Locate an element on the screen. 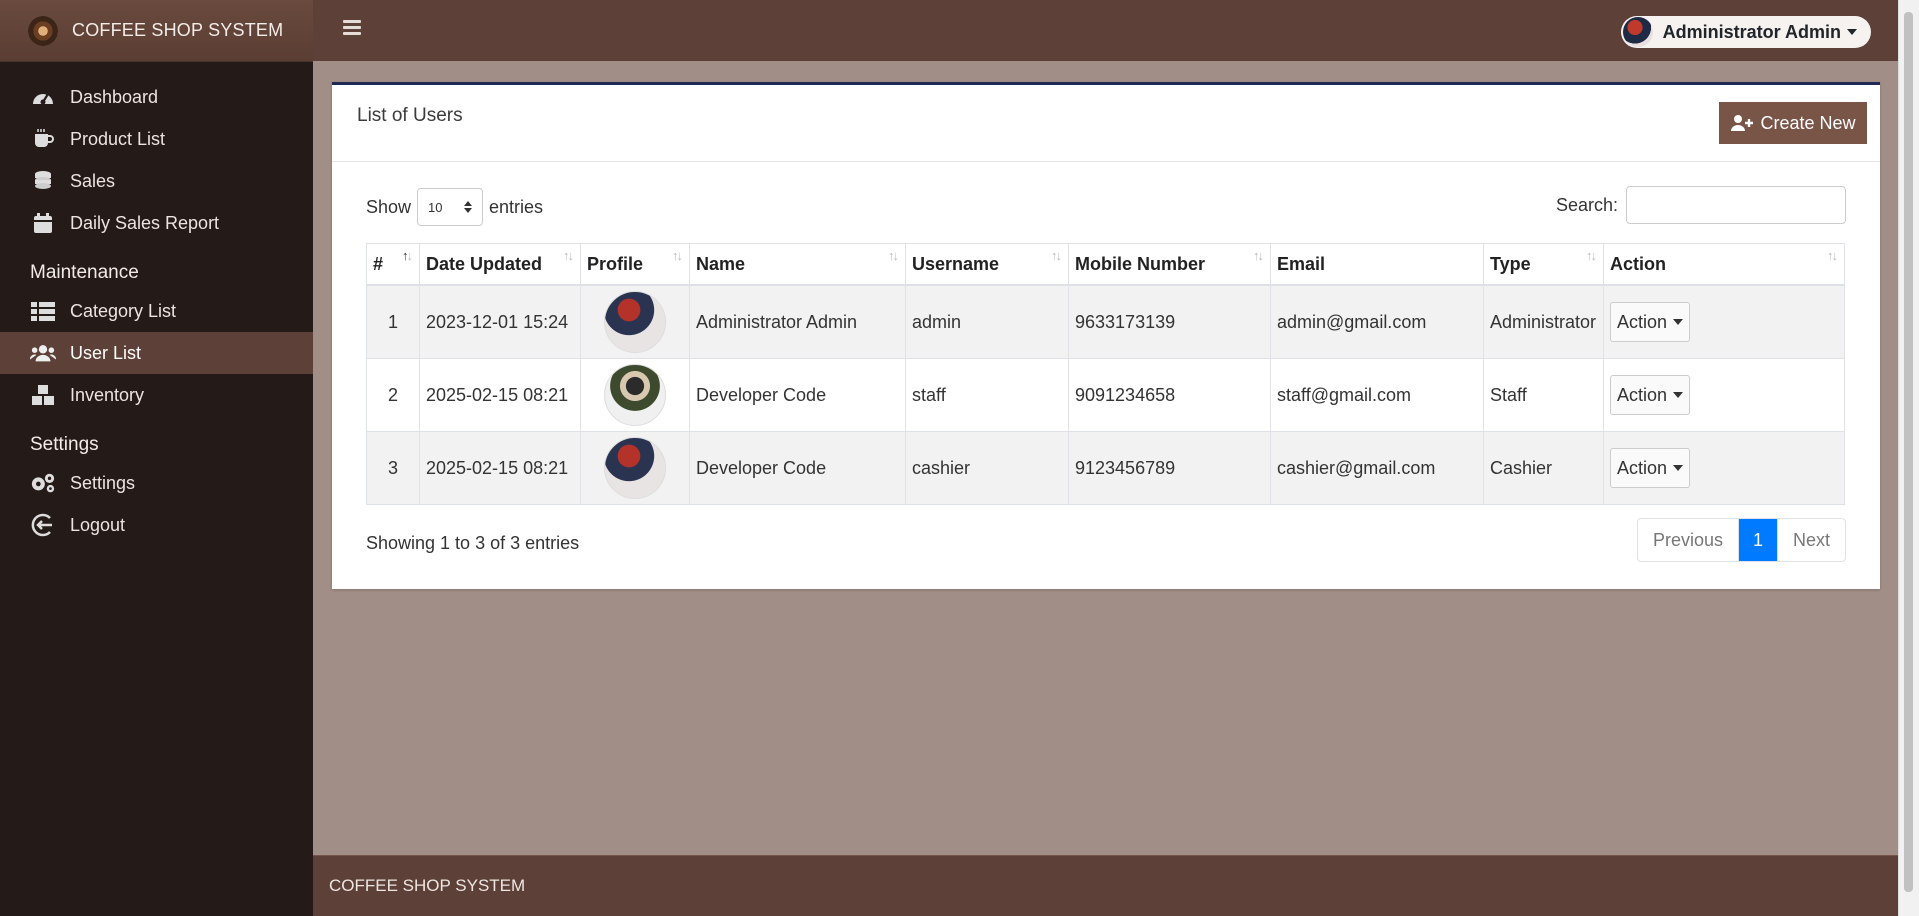 The height and width of the screenshot is (916, 1919). cell-number: 2 is located at coordinates (393, 395).